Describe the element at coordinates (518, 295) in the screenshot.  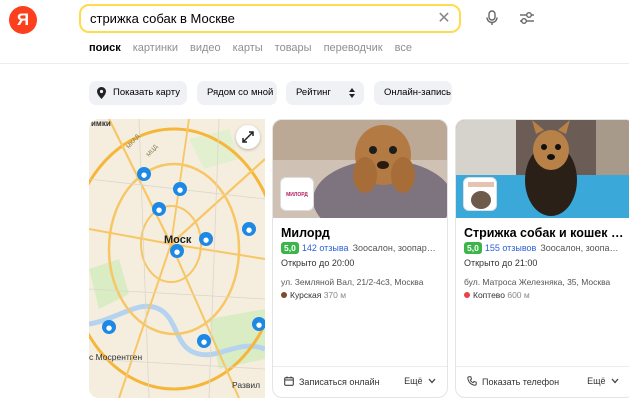
I see `metro-distance: 600 м` at that location.